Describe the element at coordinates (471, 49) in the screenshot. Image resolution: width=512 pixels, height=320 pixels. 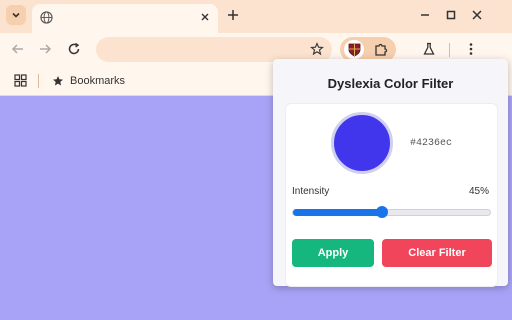
I see `more-icon` at that location.